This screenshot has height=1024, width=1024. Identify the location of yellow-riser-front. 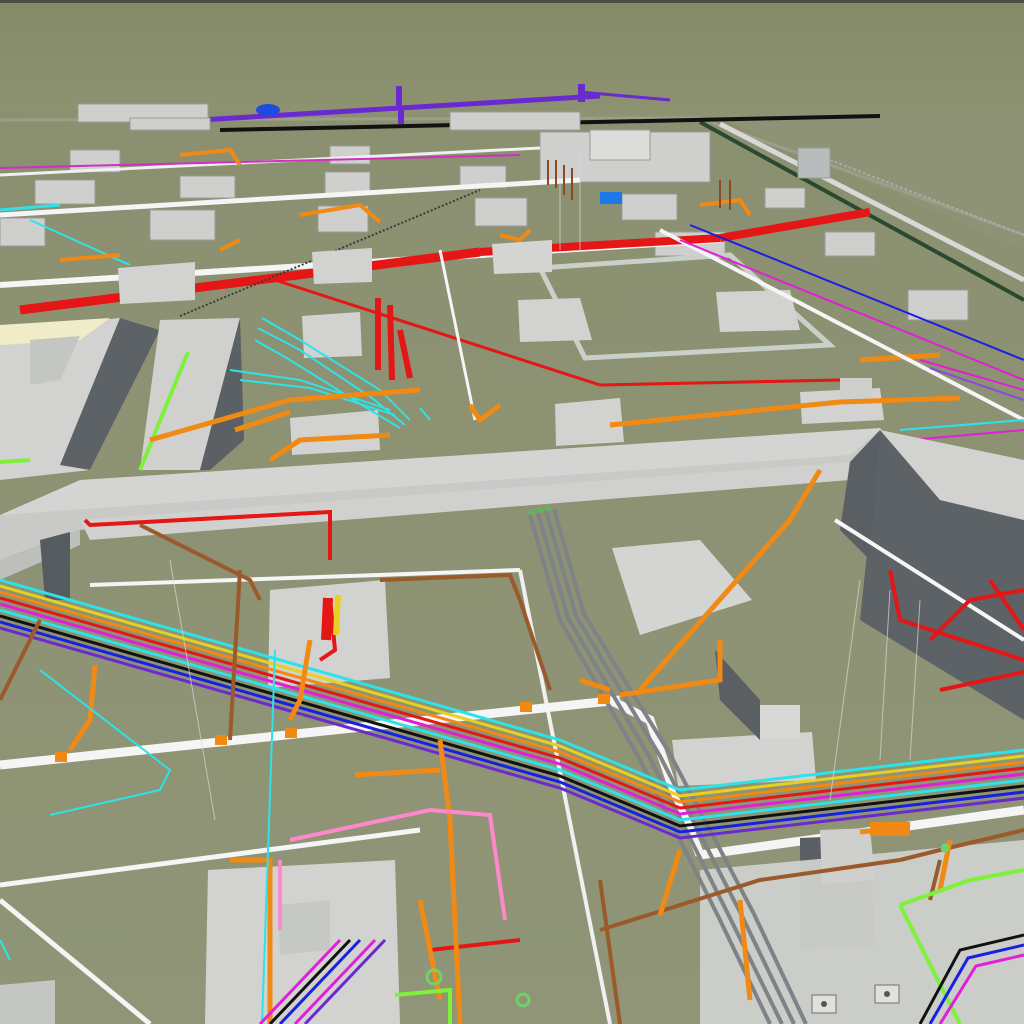
(337, 615).